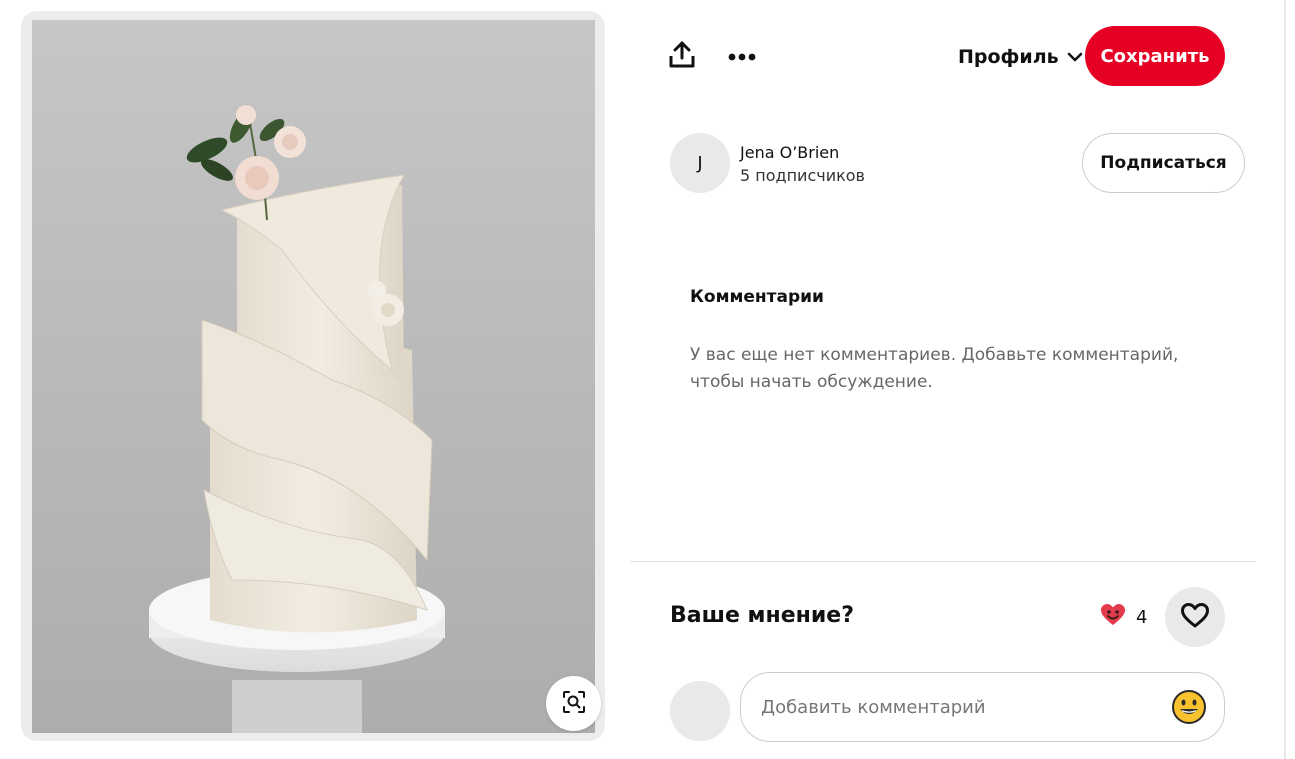 This screenshot has width=1295, height=759. I want to click on emoji-picker-button, so click(1189, 708).